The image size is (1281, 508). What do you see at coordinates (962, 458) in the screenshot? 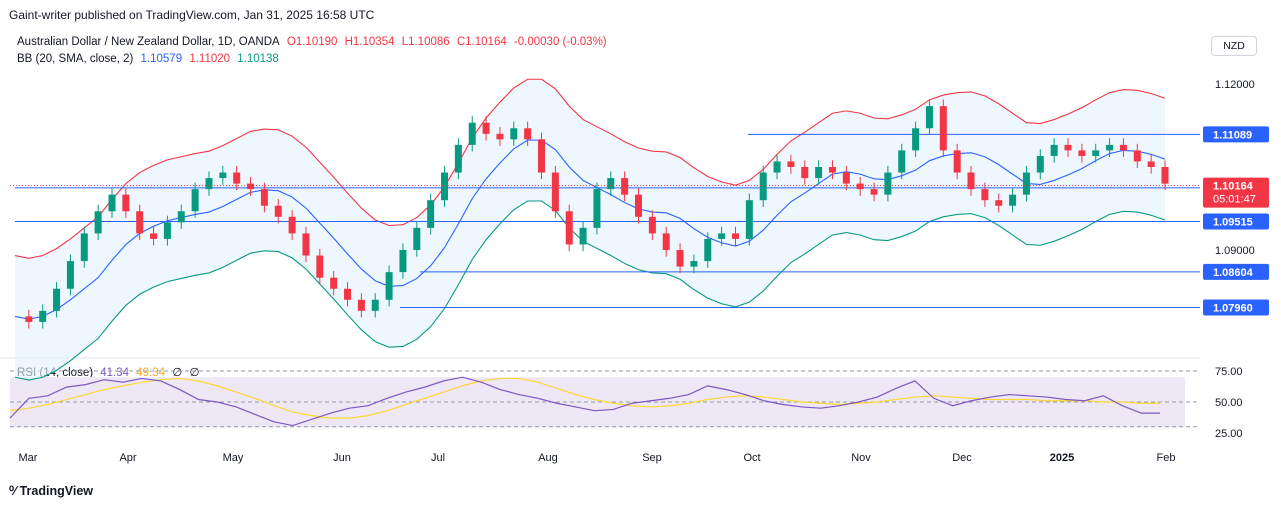
I see `x-axis-label: Dec` at bounding box center [962, 458].